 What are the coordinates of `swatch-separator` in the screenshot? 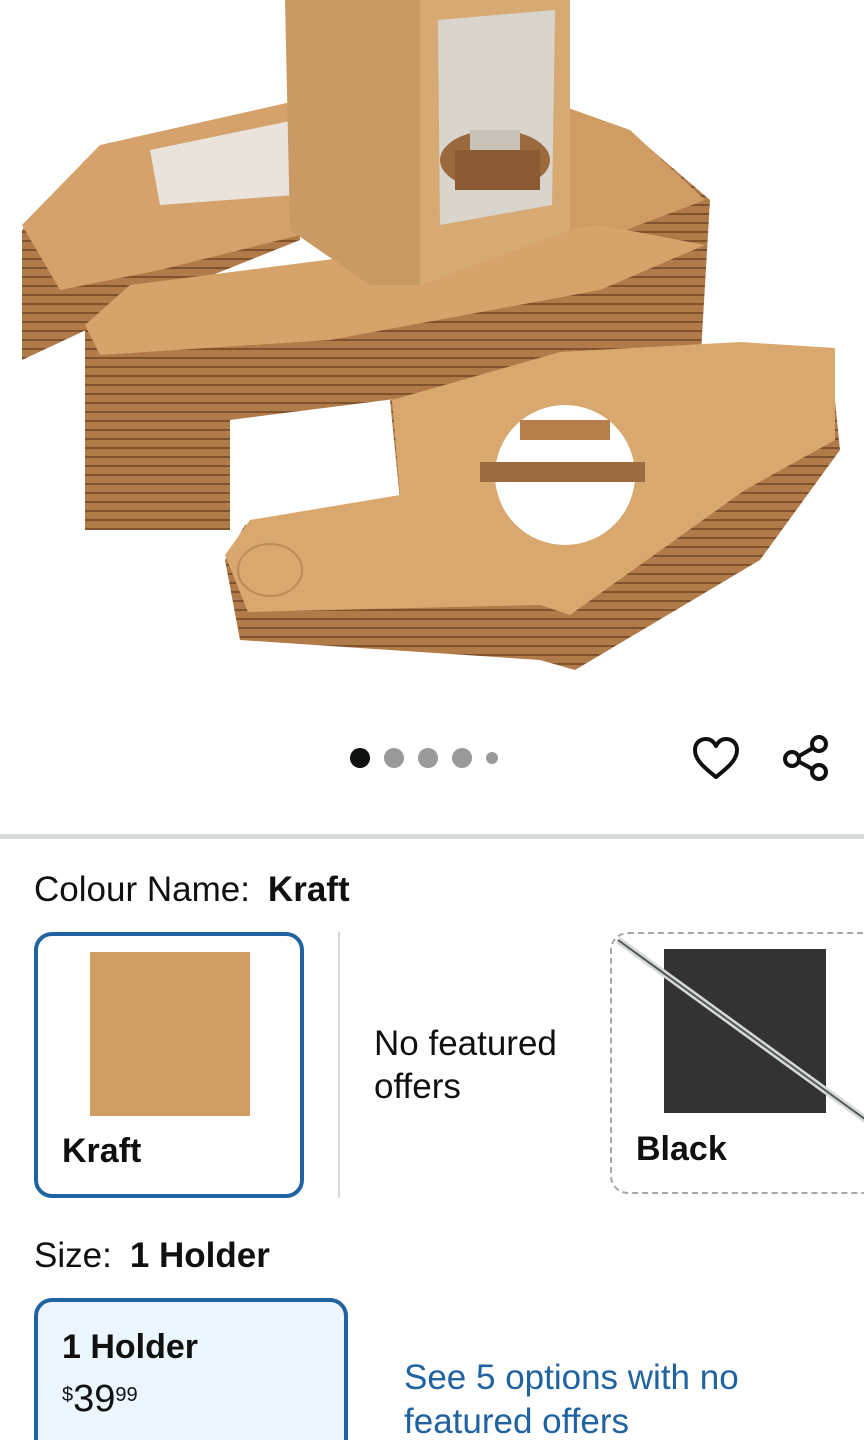 It's located at (339, 1065).